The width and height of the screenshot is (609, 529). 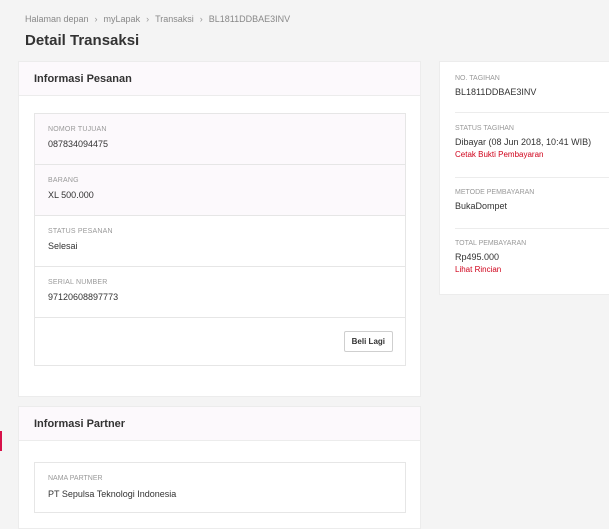 I want to click on total-value: Rp495.000, so click(x=477, y=257).